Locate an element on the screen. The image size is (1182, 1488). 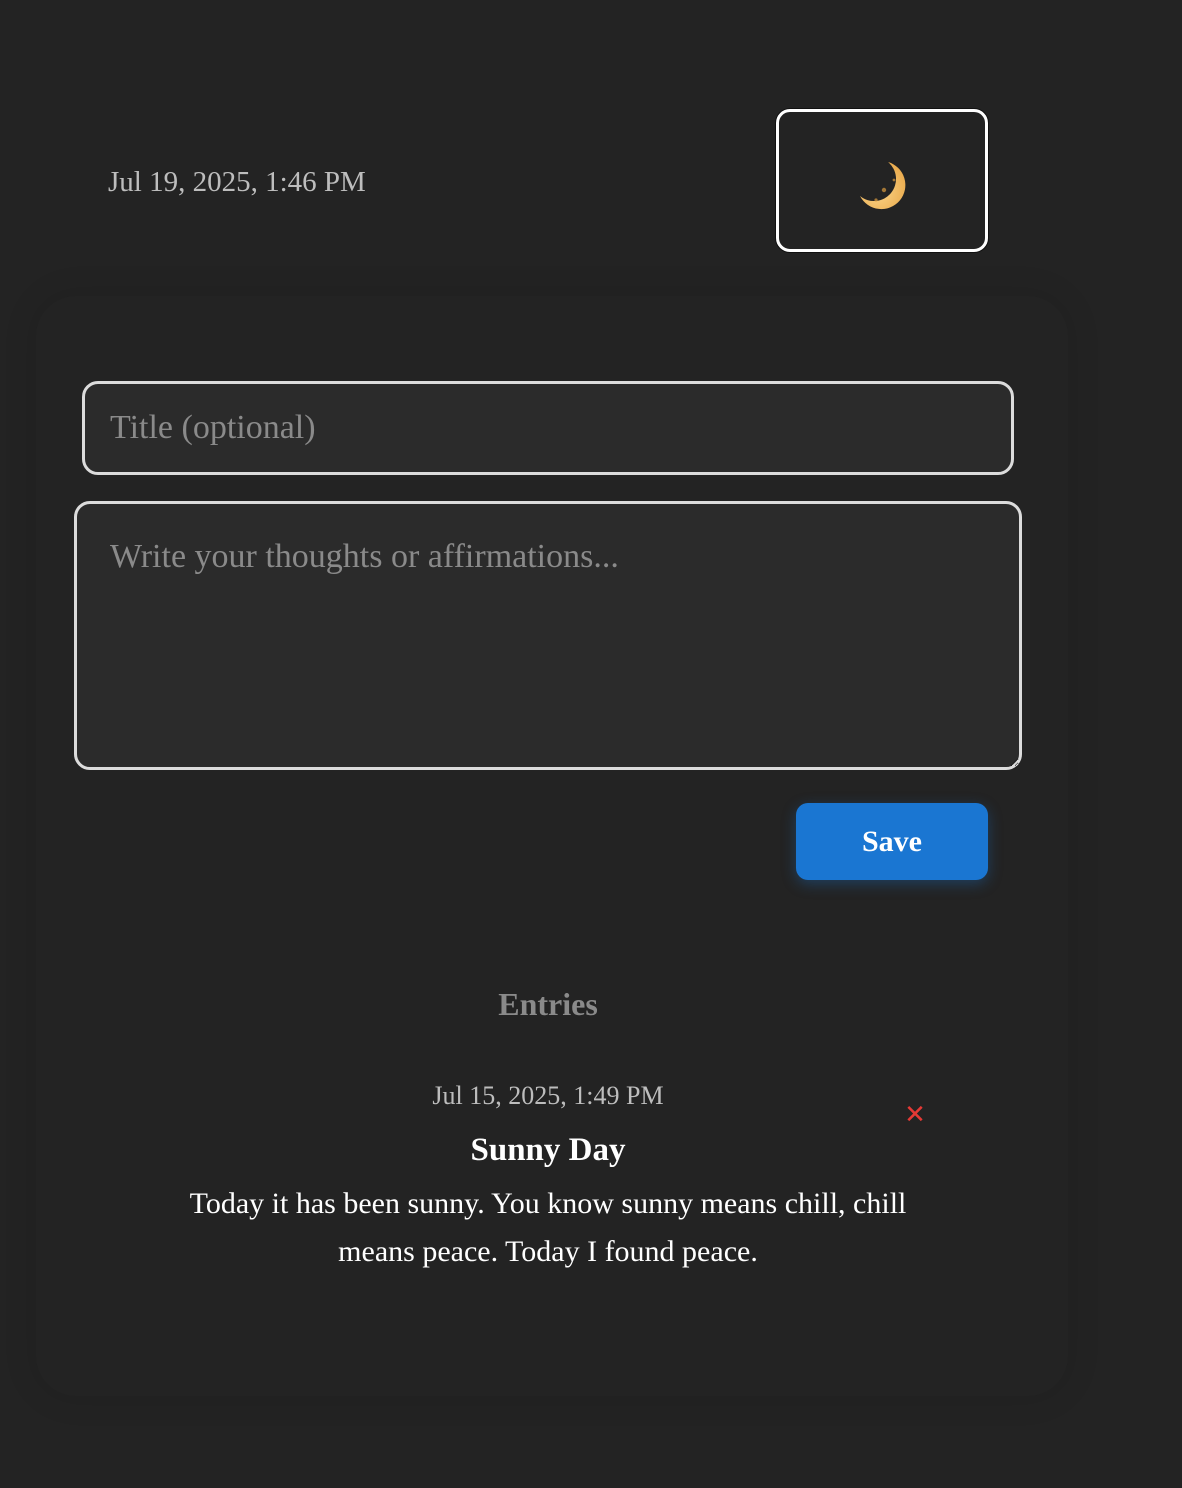
entry-date: Jul 15, 2025, 1:49 PM is located at coordinates (548, 1095).